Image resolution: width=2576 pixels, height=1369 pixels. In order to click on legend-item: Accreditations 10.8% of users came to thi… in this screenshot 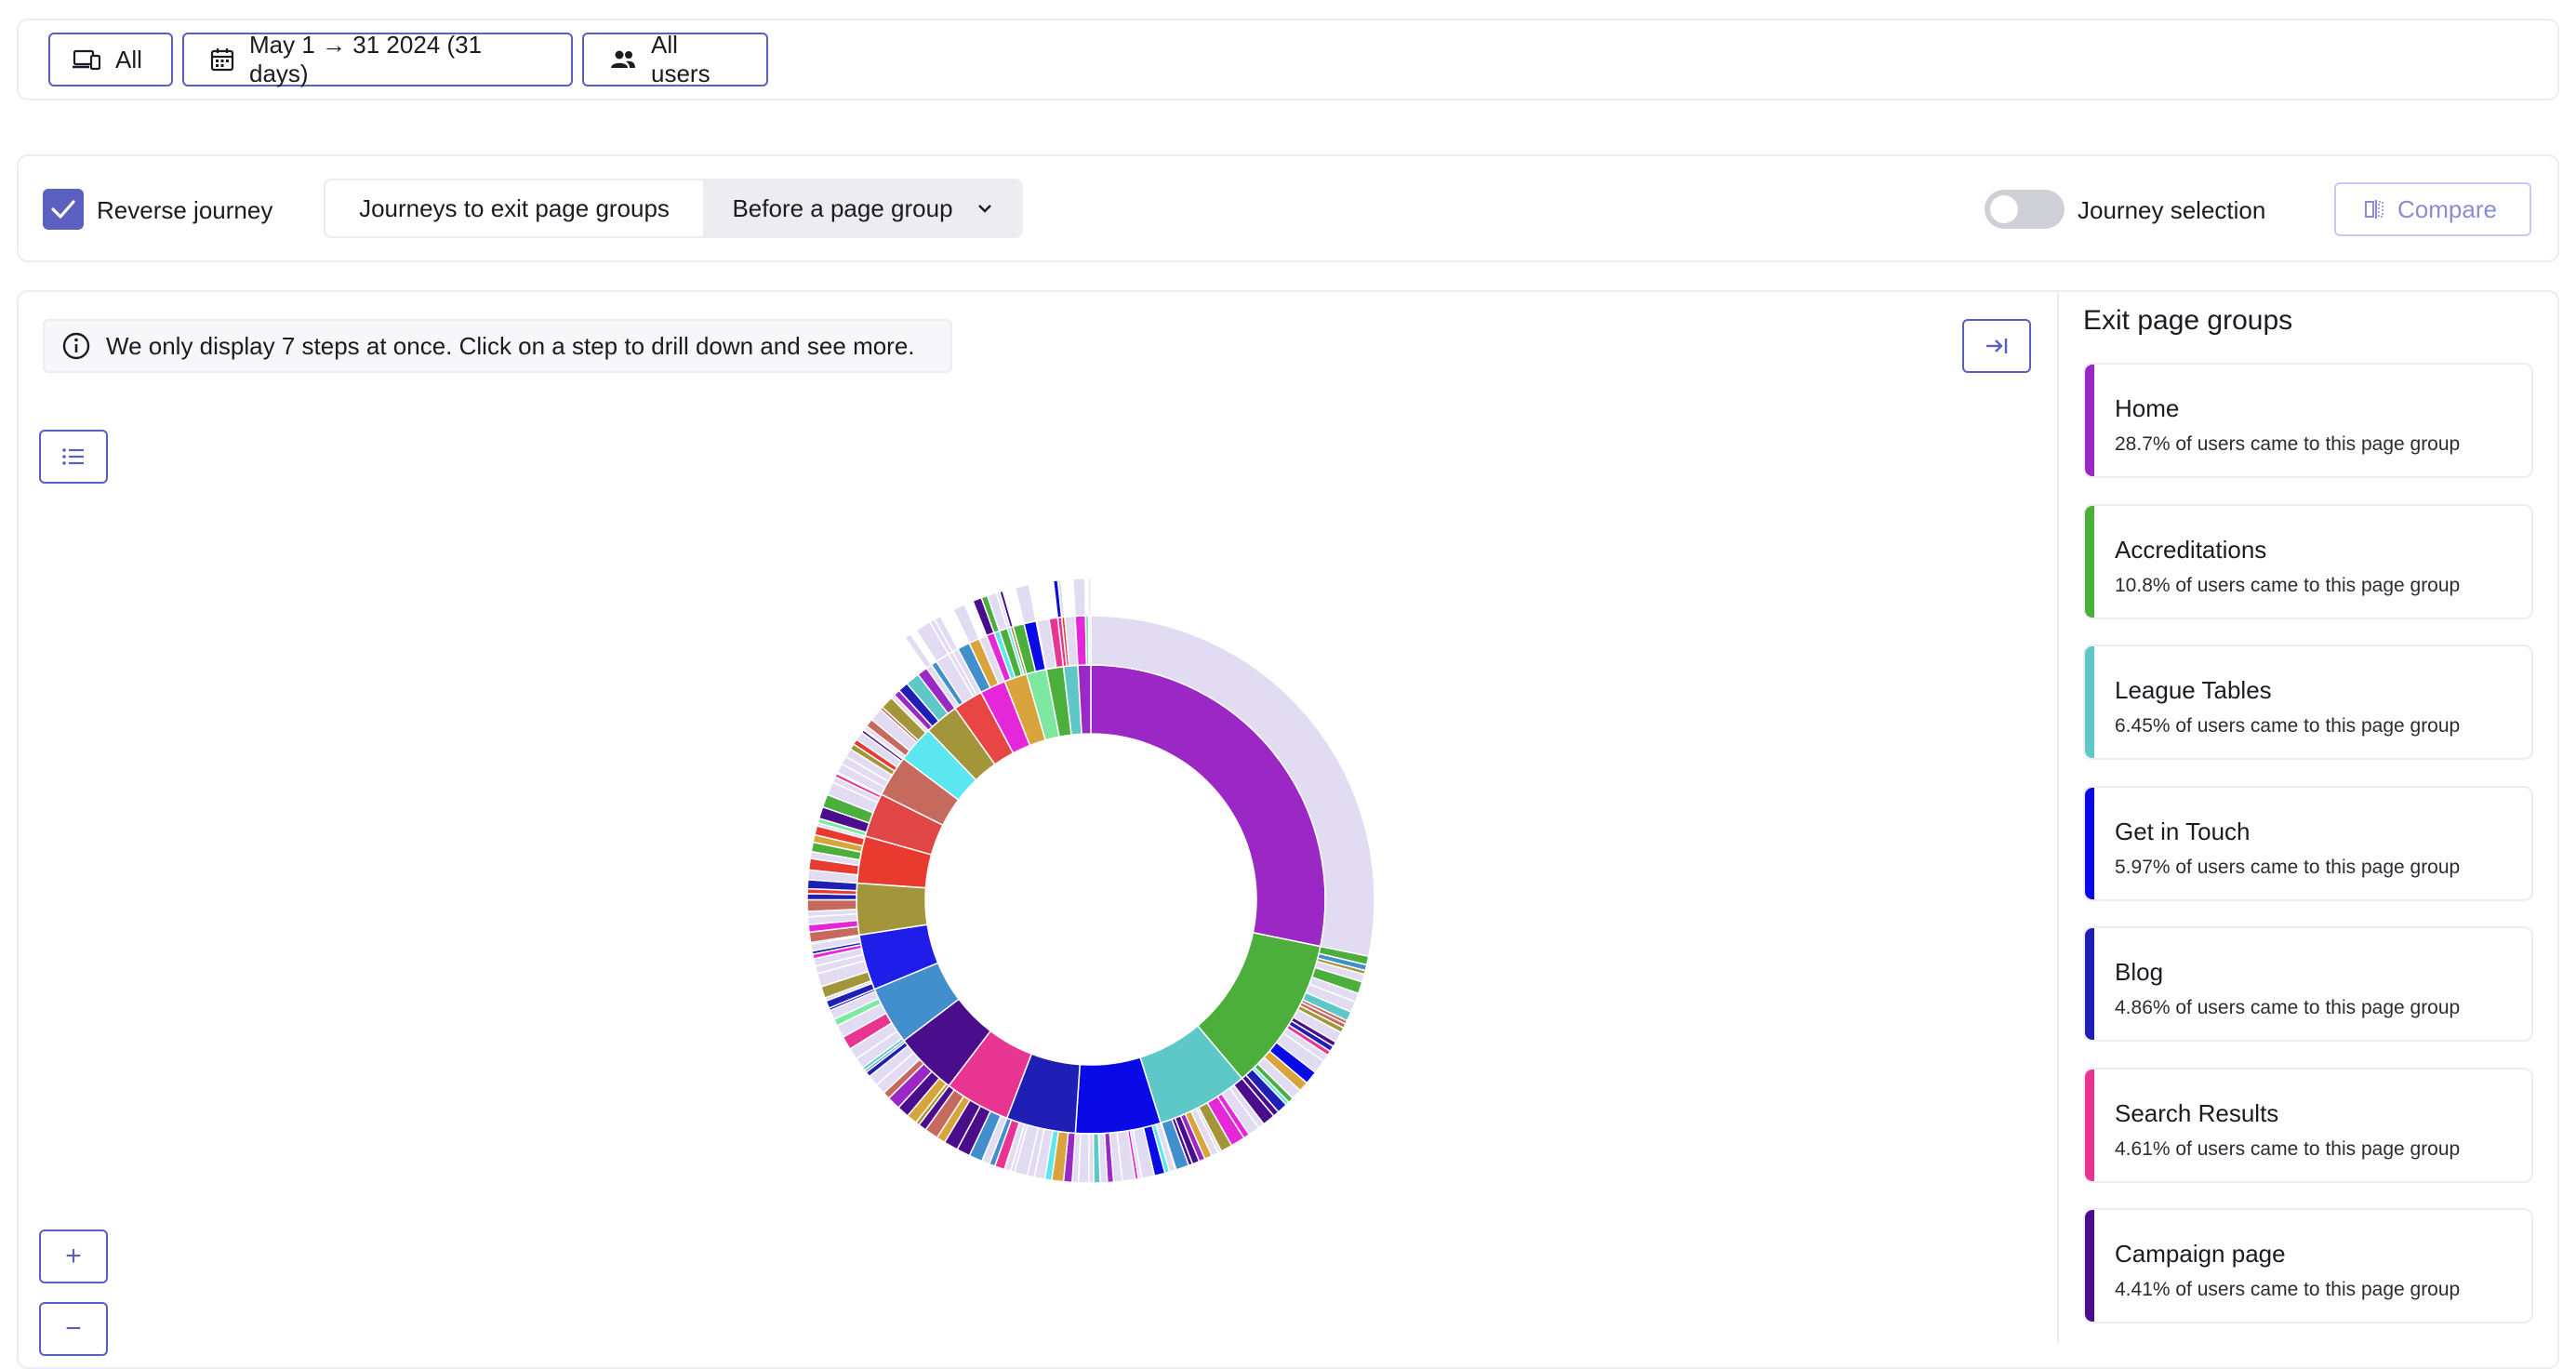, I will do `click(2308, 561)`.